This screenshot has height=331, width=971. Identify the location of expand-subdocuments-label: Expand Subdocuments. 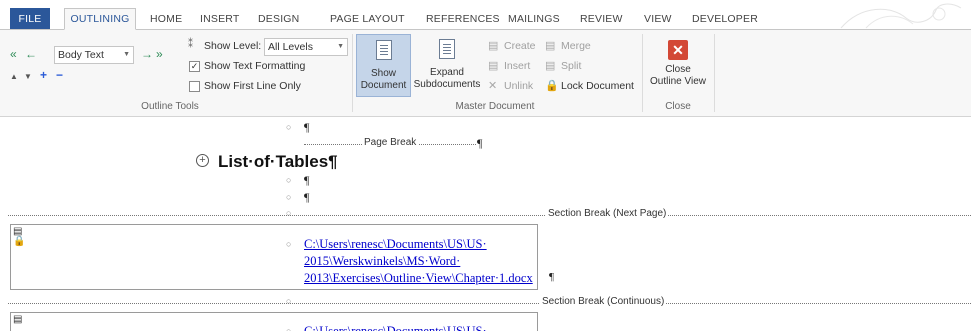
(447, 78).